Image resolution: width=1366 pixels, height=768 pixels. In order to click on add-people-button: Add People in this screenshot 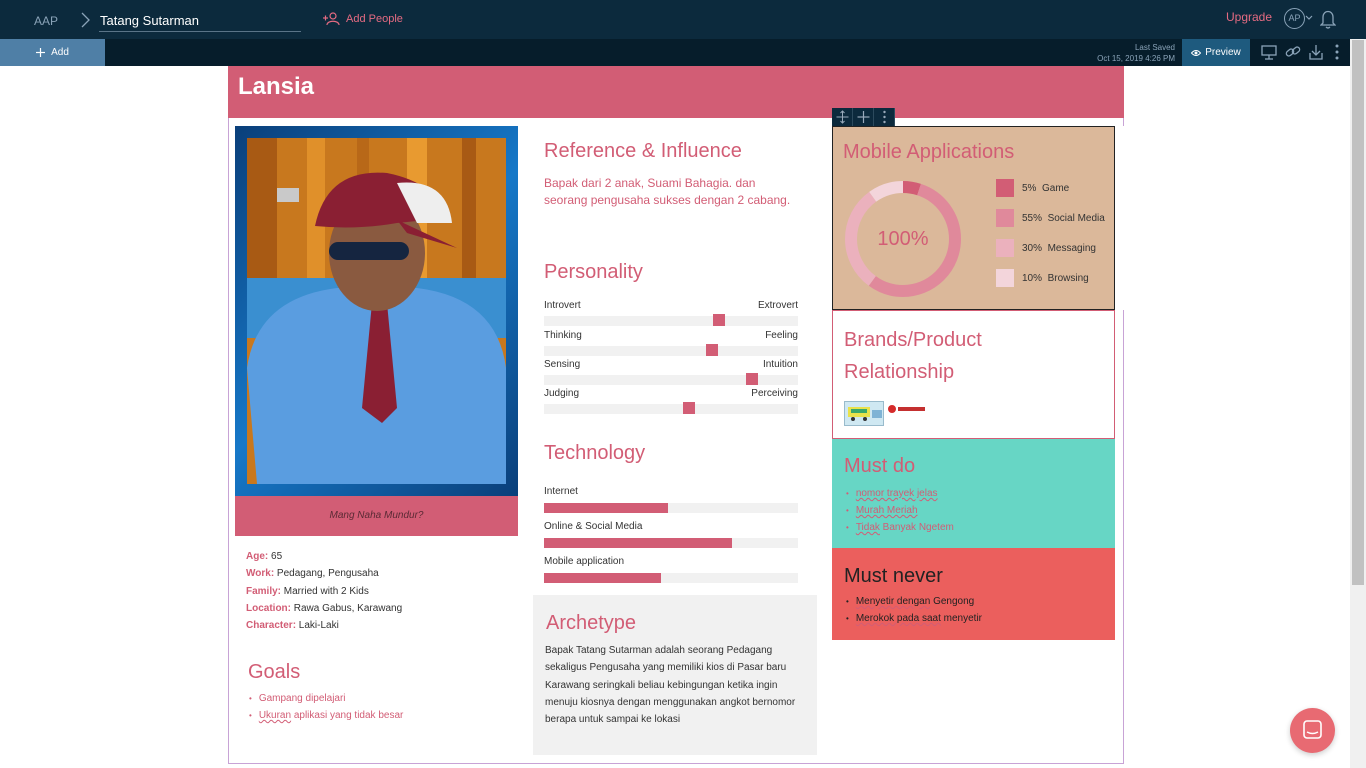, I will do `click(362, 19)`.